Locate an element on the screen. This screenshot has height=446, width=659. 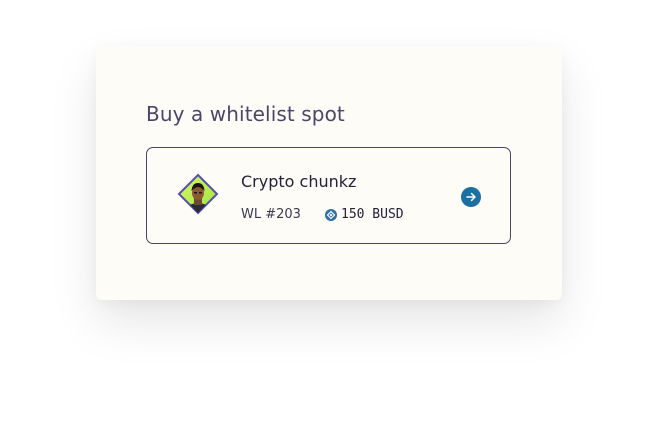
whitelist-number: WL #203 is located at coordinates (271, 214).